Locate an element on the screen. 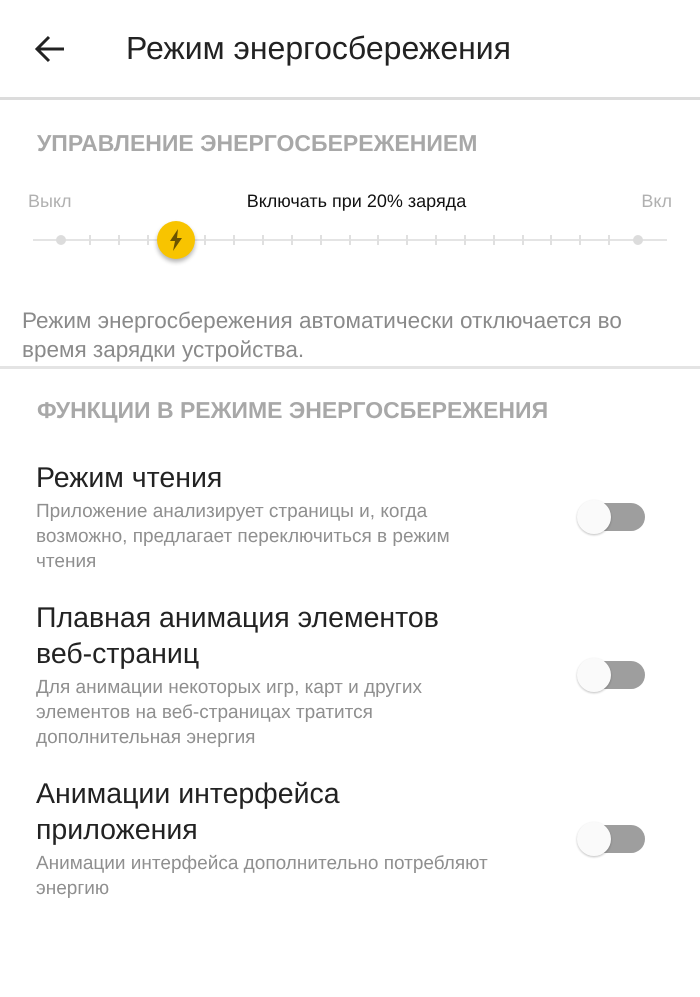 Image resolution: width=700 pixels, height=997 pixels. setting-title: Плавная анимация элементов веб-страниц is located at coordinates (238, 636).